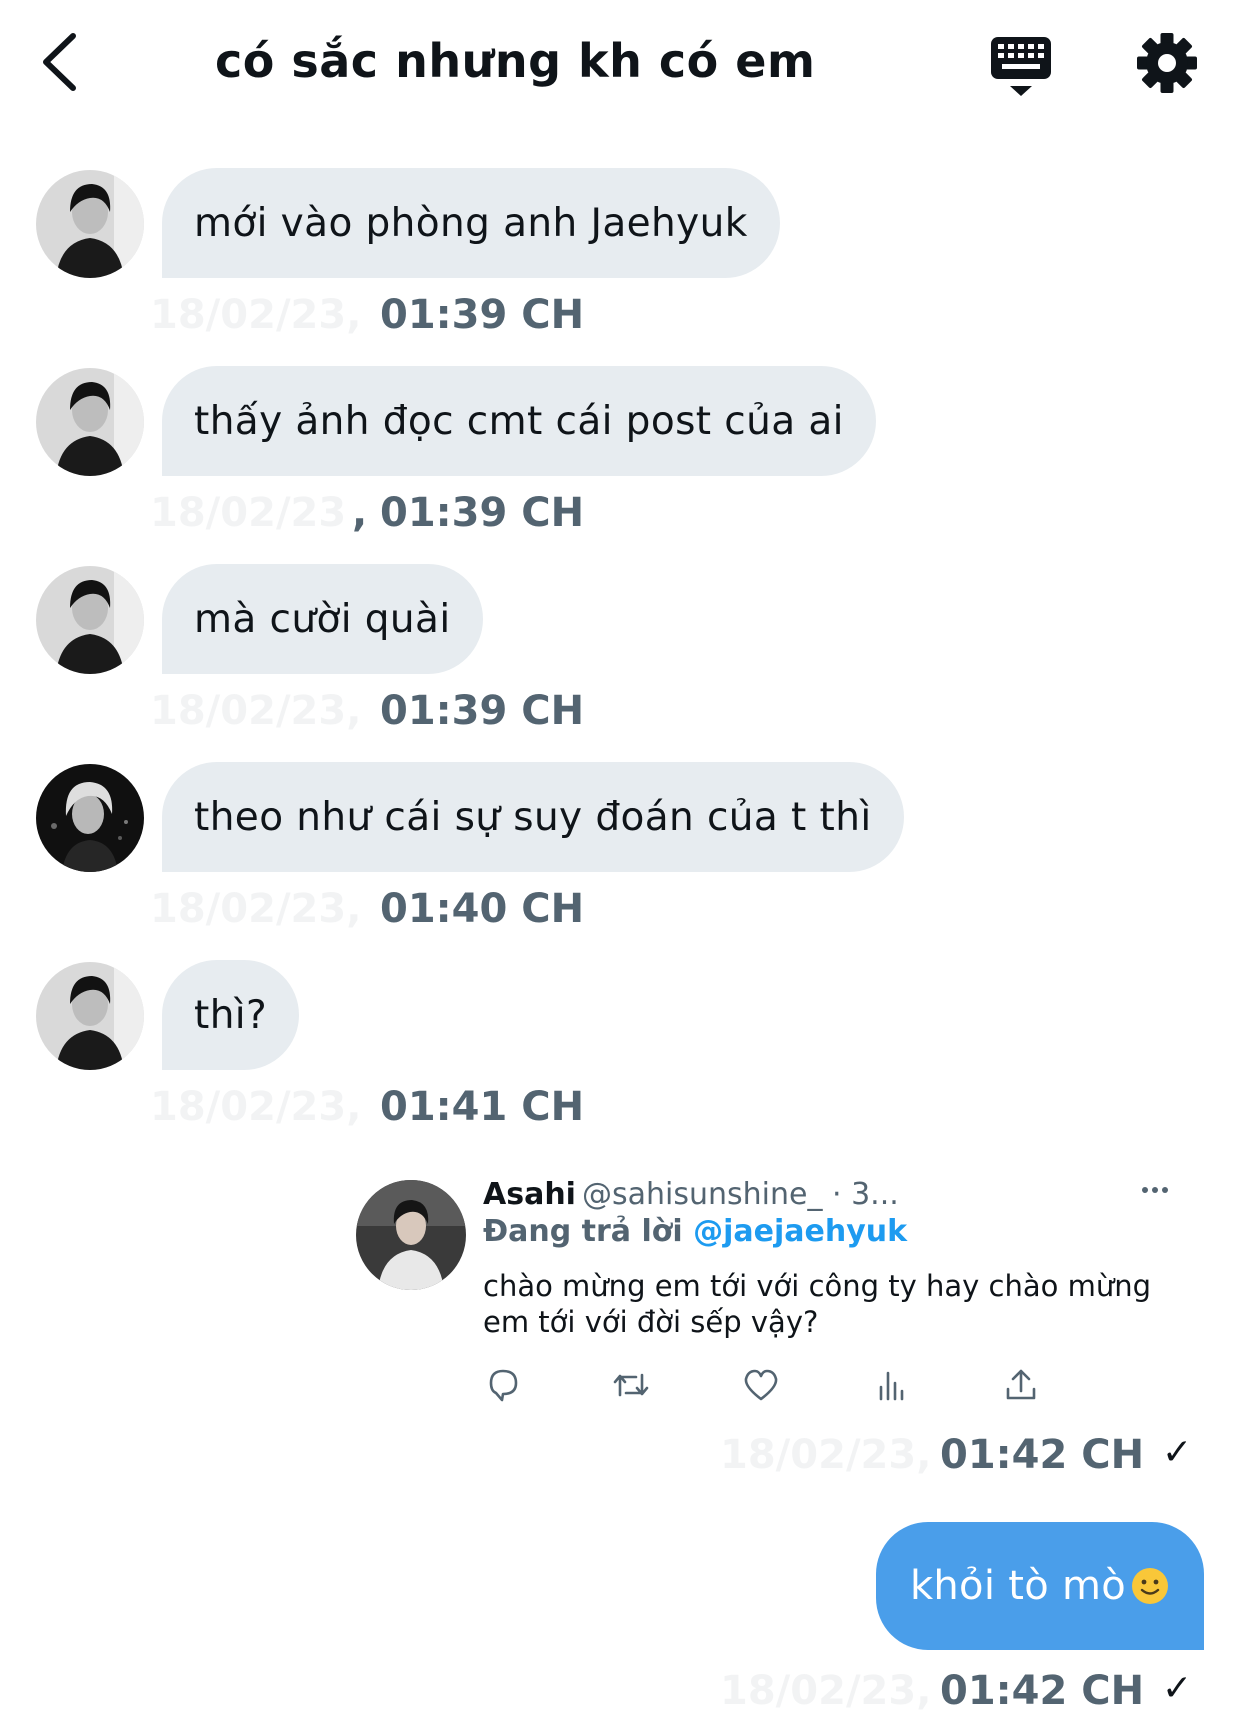 This screenshot has height=1736, width=1241. Describe the element at coordinates (826, 1691) in the screenshot. I see `sent-date: 18/02/23,` at that location.